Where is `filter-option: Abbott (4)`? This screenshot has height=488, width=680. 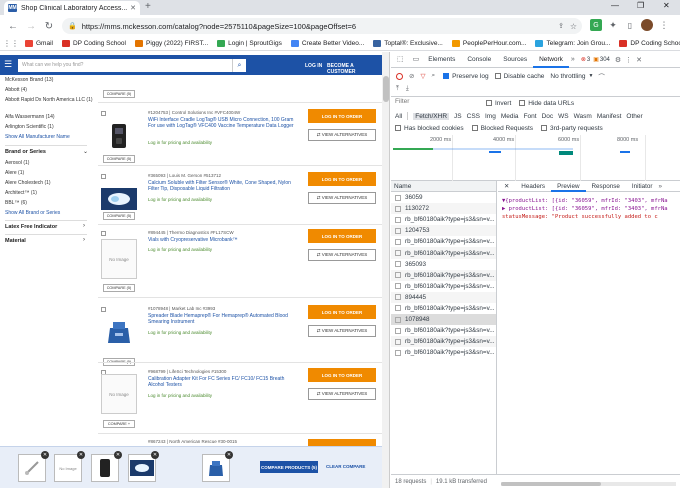
filter-option: Abbott (4) is located at coordinates (16, 90).